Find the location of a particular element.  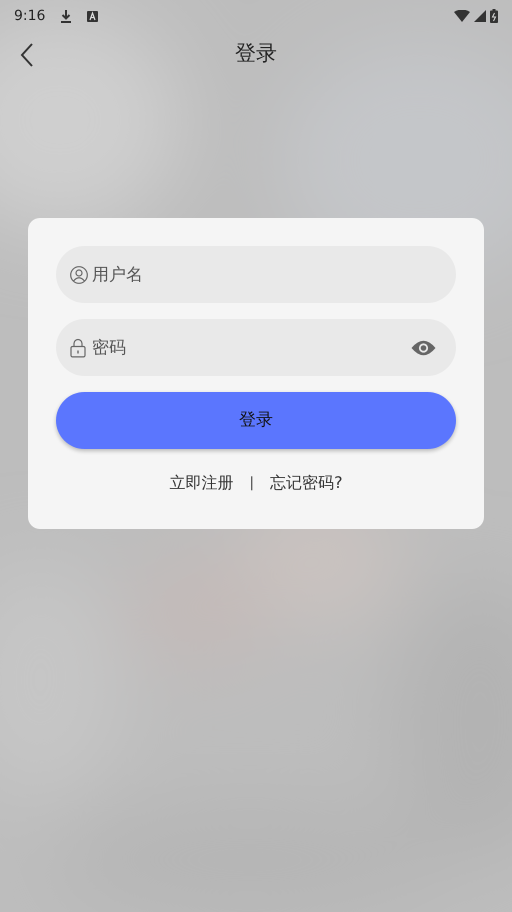

lock-icon is located at coordinates (78, 347).